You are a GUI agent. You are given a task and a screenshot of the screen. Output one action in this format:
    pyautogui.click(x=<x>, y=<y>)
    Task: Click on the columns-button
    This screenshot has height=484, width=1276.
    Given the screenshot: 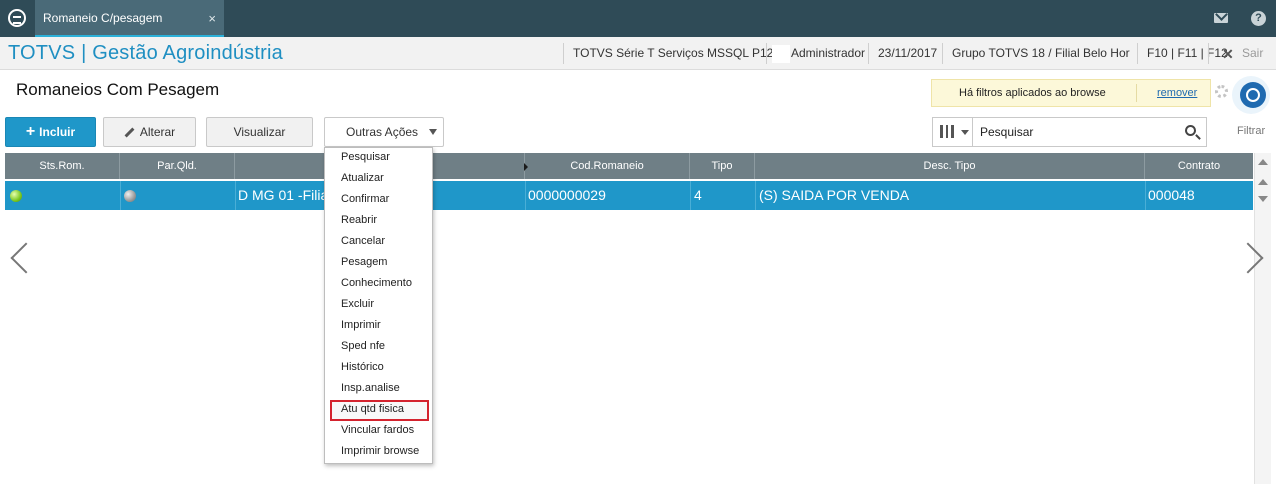 What is the action you would take?
    pyautogui.click(x=953, y=132)
    